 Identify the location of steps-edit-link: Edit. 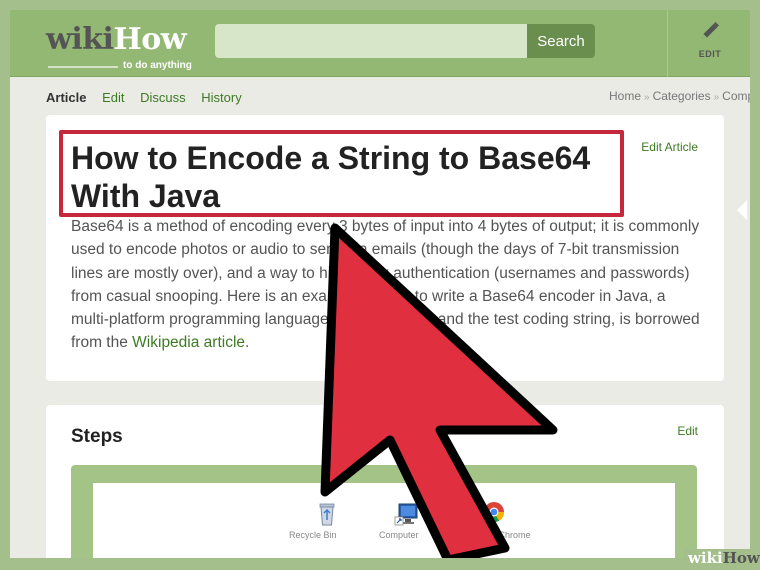
(687, 431).